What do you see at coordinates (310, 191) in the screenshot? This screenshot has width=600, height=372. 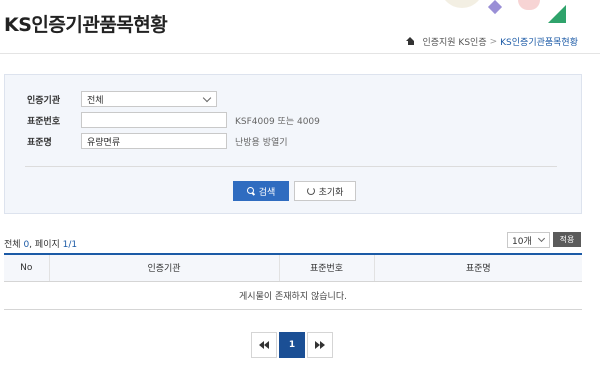 I see `refresh-icon` at bounding box center [310, 191].